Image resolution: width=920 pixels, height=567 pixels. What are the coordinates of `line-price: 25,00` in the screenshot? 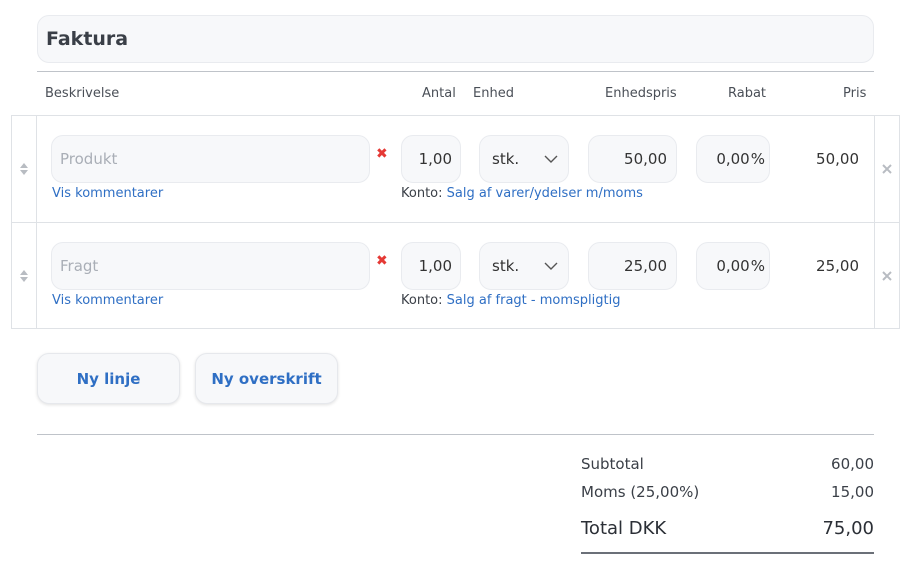 It's located at (837, 266).